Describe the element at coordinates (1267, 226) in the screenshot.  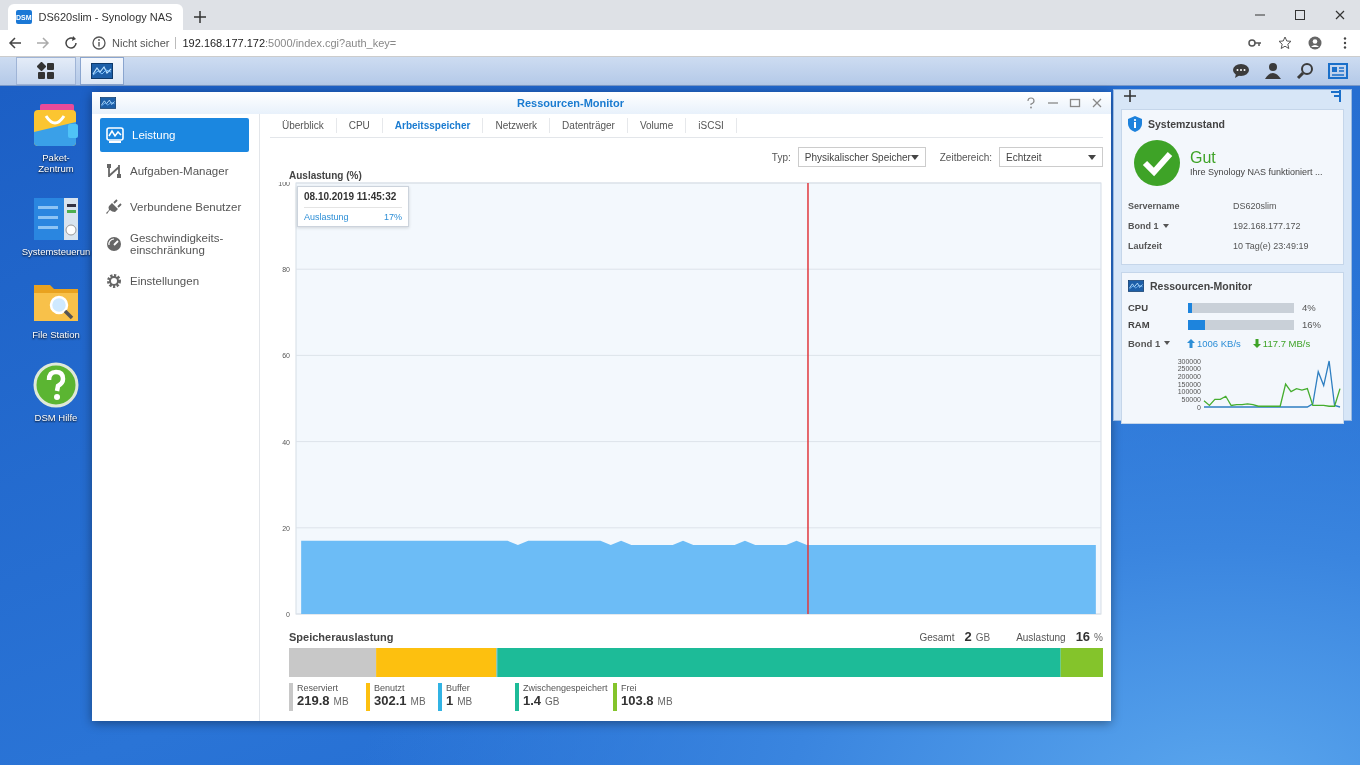
I see `info-value: 192.168.177.172` at that location.